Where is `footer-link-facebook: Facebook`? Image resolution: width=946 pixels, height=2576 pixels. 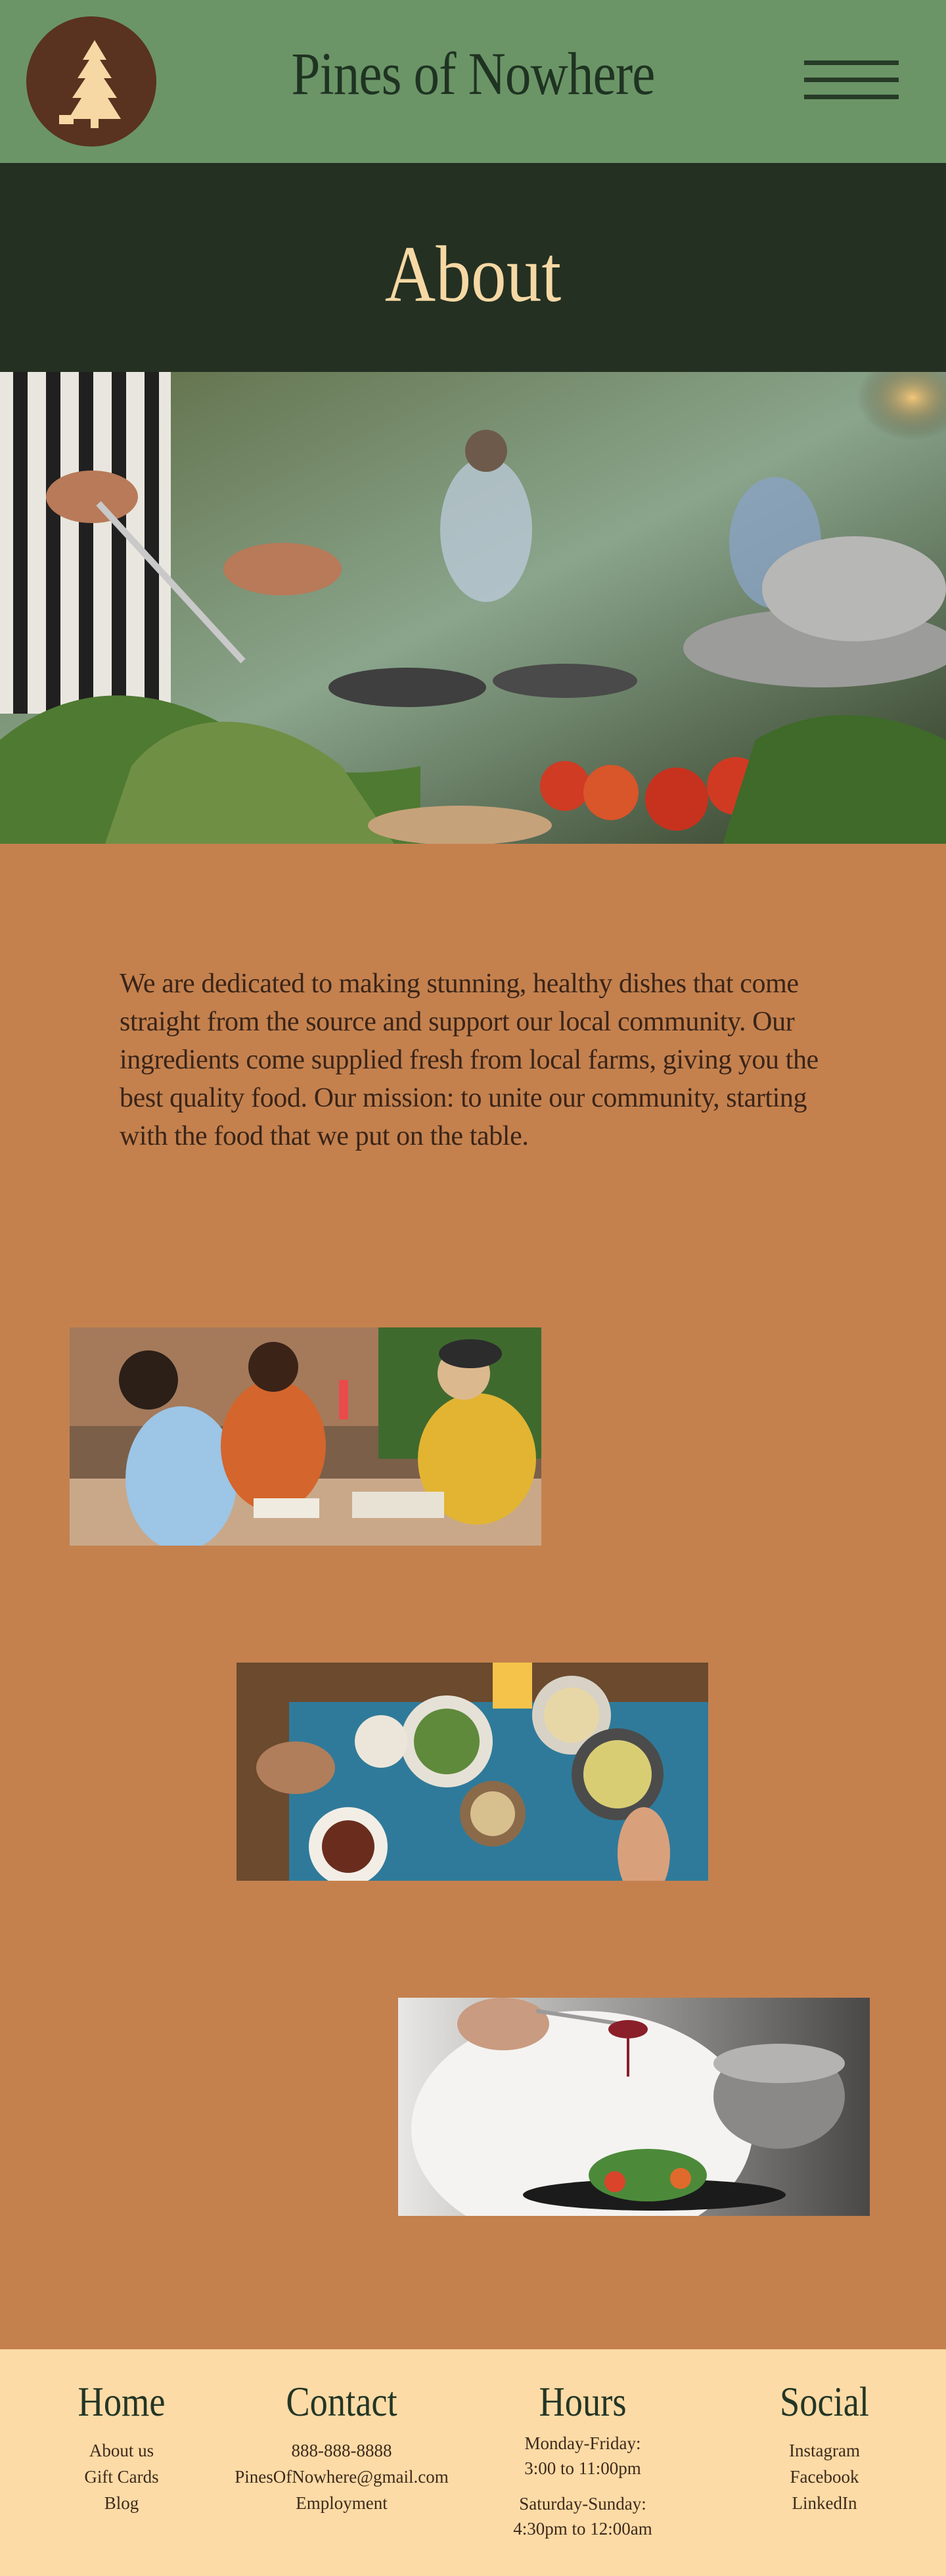 footer-link-facebook: Facebook is located at coordinates (824, 2477).